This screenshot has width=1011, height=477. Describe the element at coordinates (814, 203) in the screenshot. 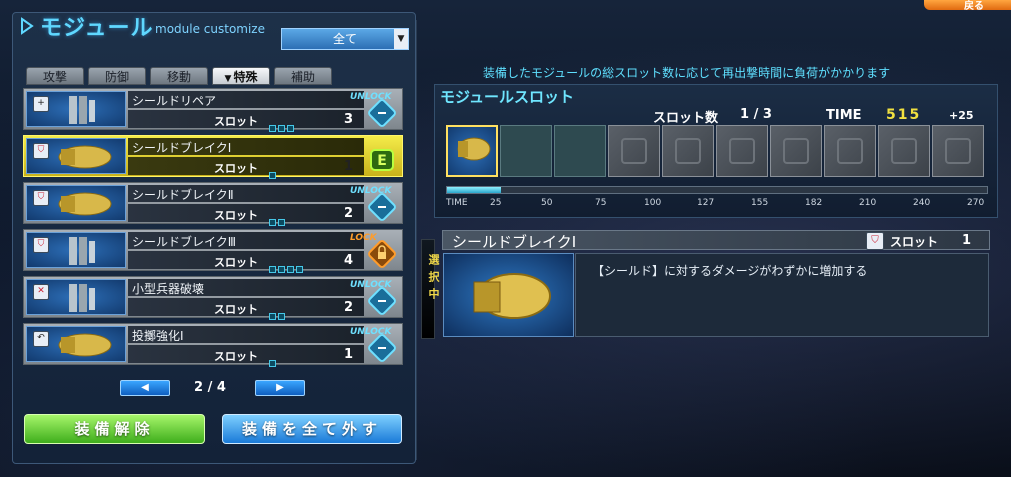

I see `tick-label: 182` at that location.